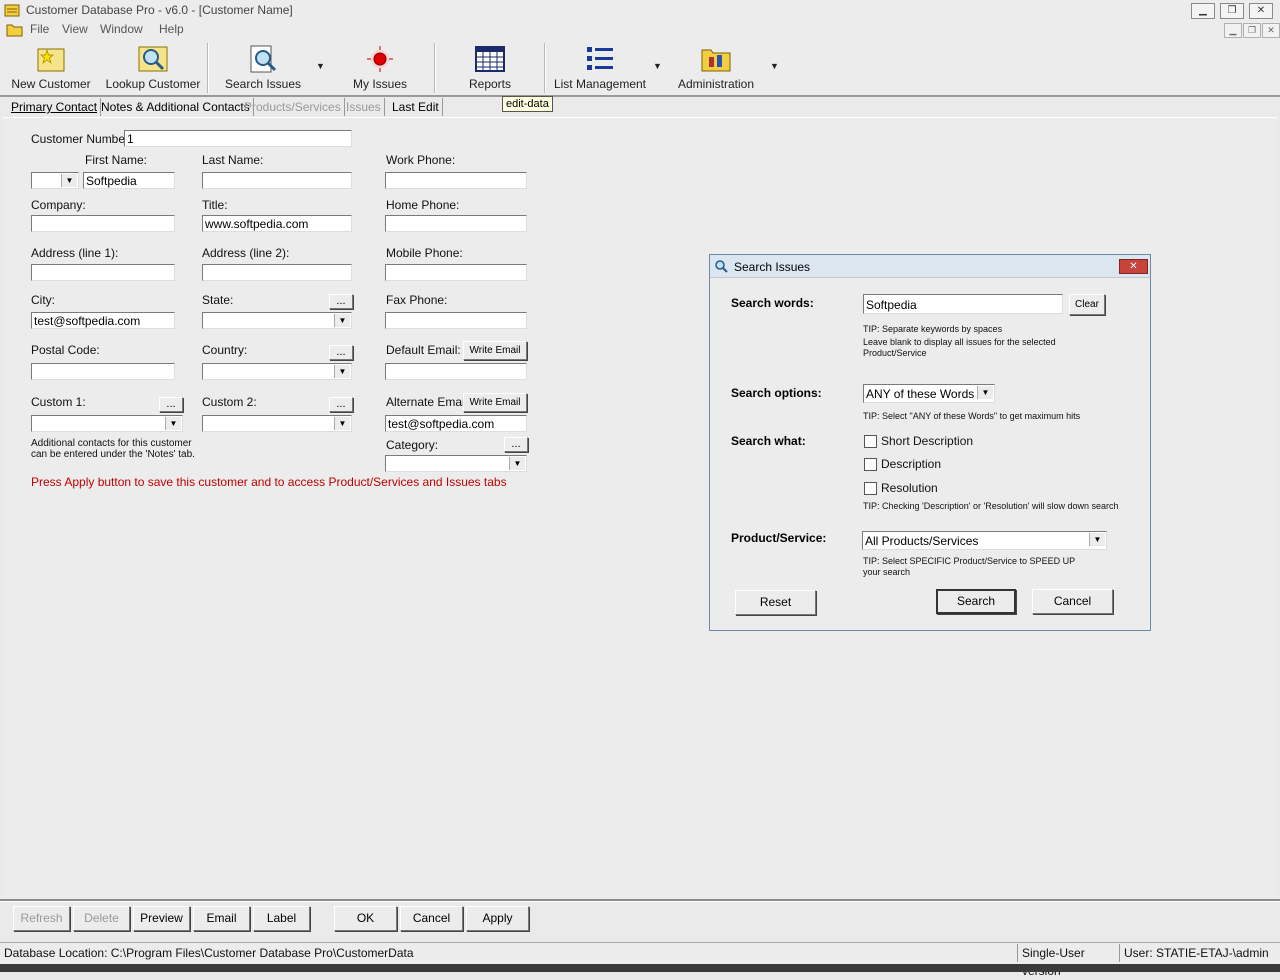  What do you see at coordinates (424, 253) in the screenshot?
I see `mobile-phone-label: Mobile Phone:` at bounding box center [424, 253].